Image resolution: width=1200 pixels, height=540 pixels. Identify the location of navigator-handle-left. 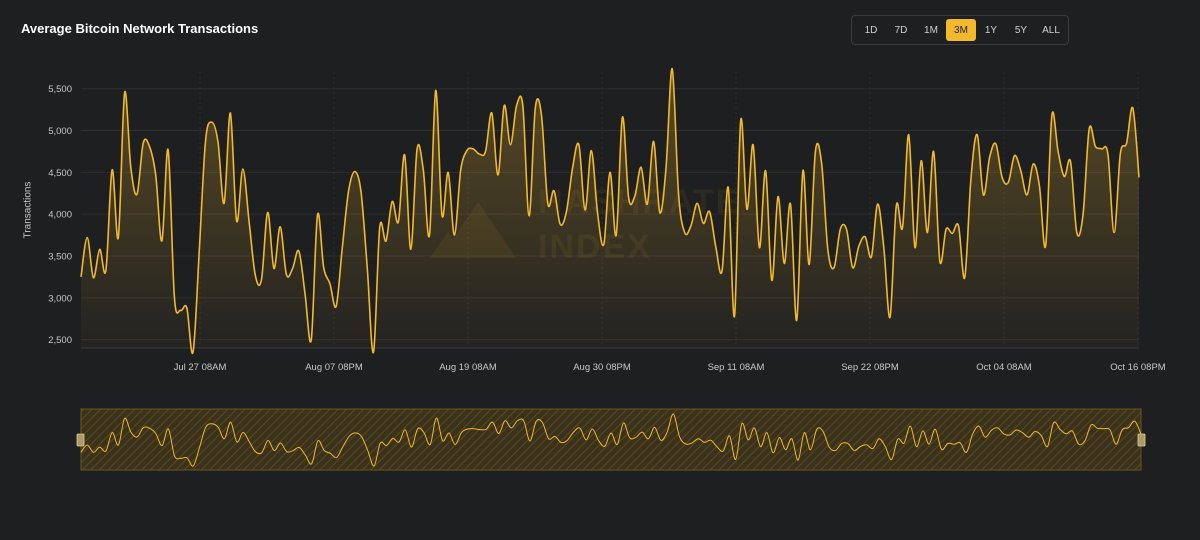
(80, 440).